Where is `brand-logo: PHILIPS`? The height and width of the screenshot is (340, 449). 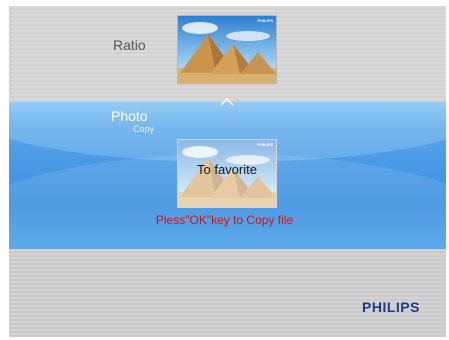 brand-logo: PHILIPS is located at coordinates (391, 307).